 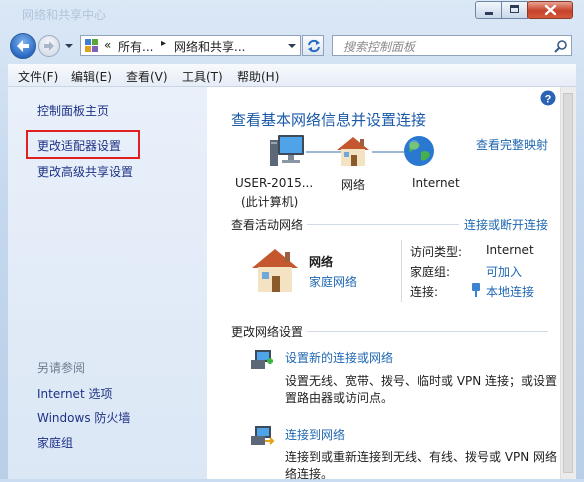 What do you see at coordinates (329, 120) in the screenshot?
I see `page-title: 查看基本网络信息并设置连接` at bounding box center [329, 120].